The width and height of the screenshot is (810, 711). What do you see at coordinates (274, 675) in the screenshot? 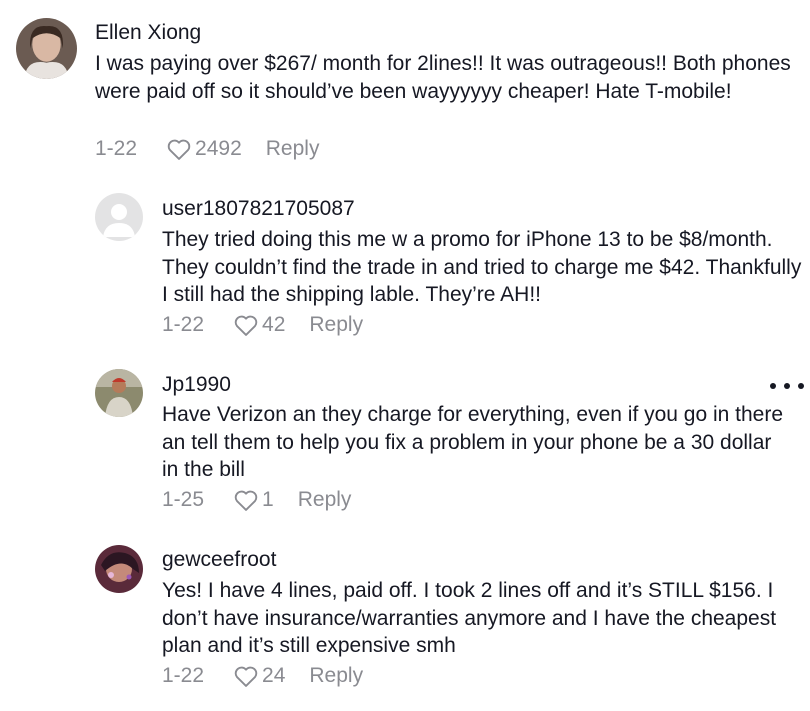
I see `like-count: 24` at bounding box center [274, 675].